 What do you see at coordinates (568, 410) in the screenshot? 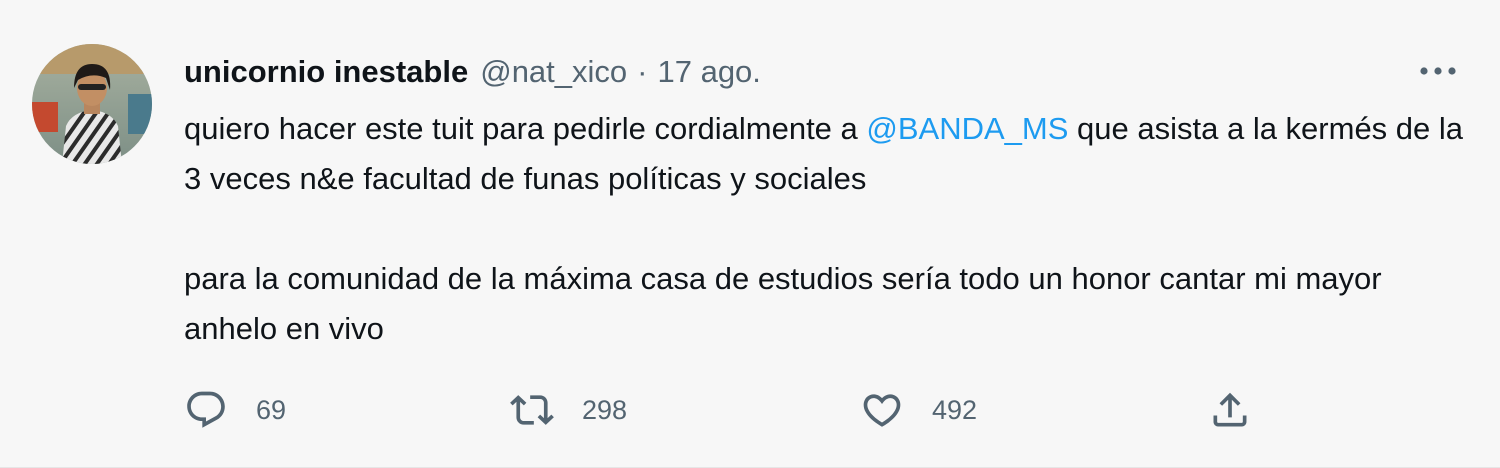
I see `retweet-button: 298` at bounding box center [568, 410].